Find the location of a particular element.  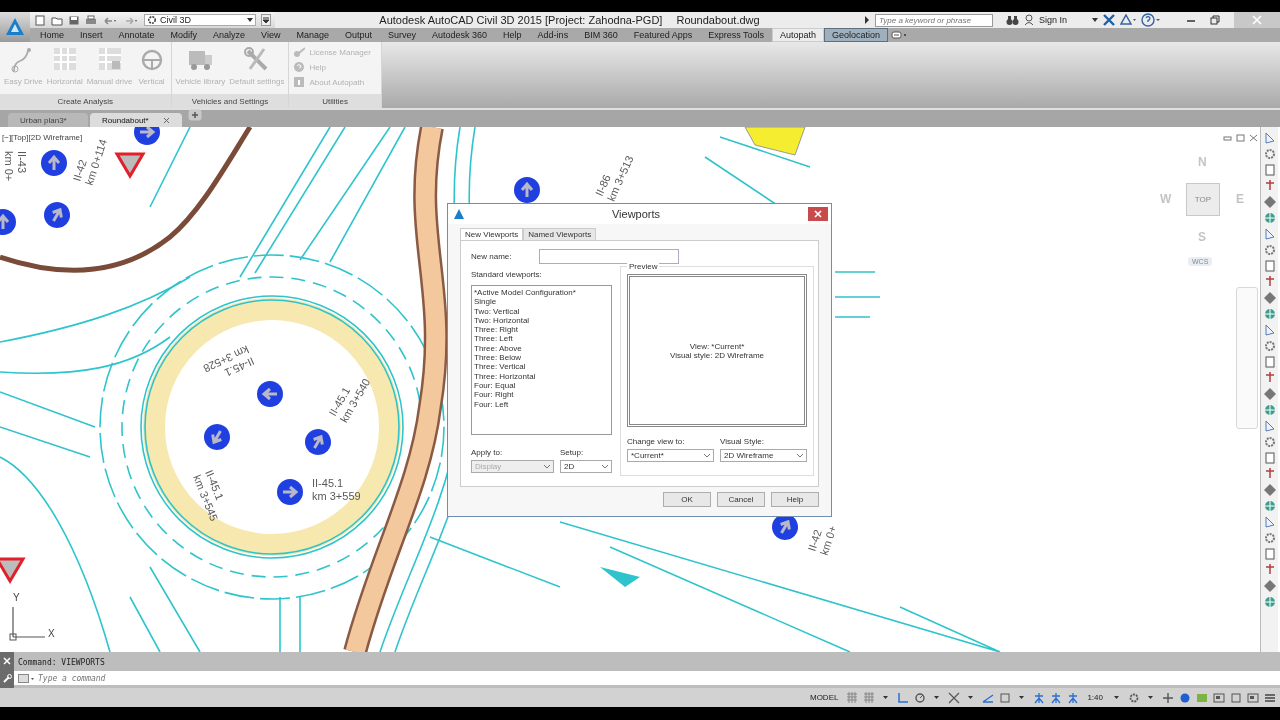

list-item: Three: Above is located at coordinates (541, 348).